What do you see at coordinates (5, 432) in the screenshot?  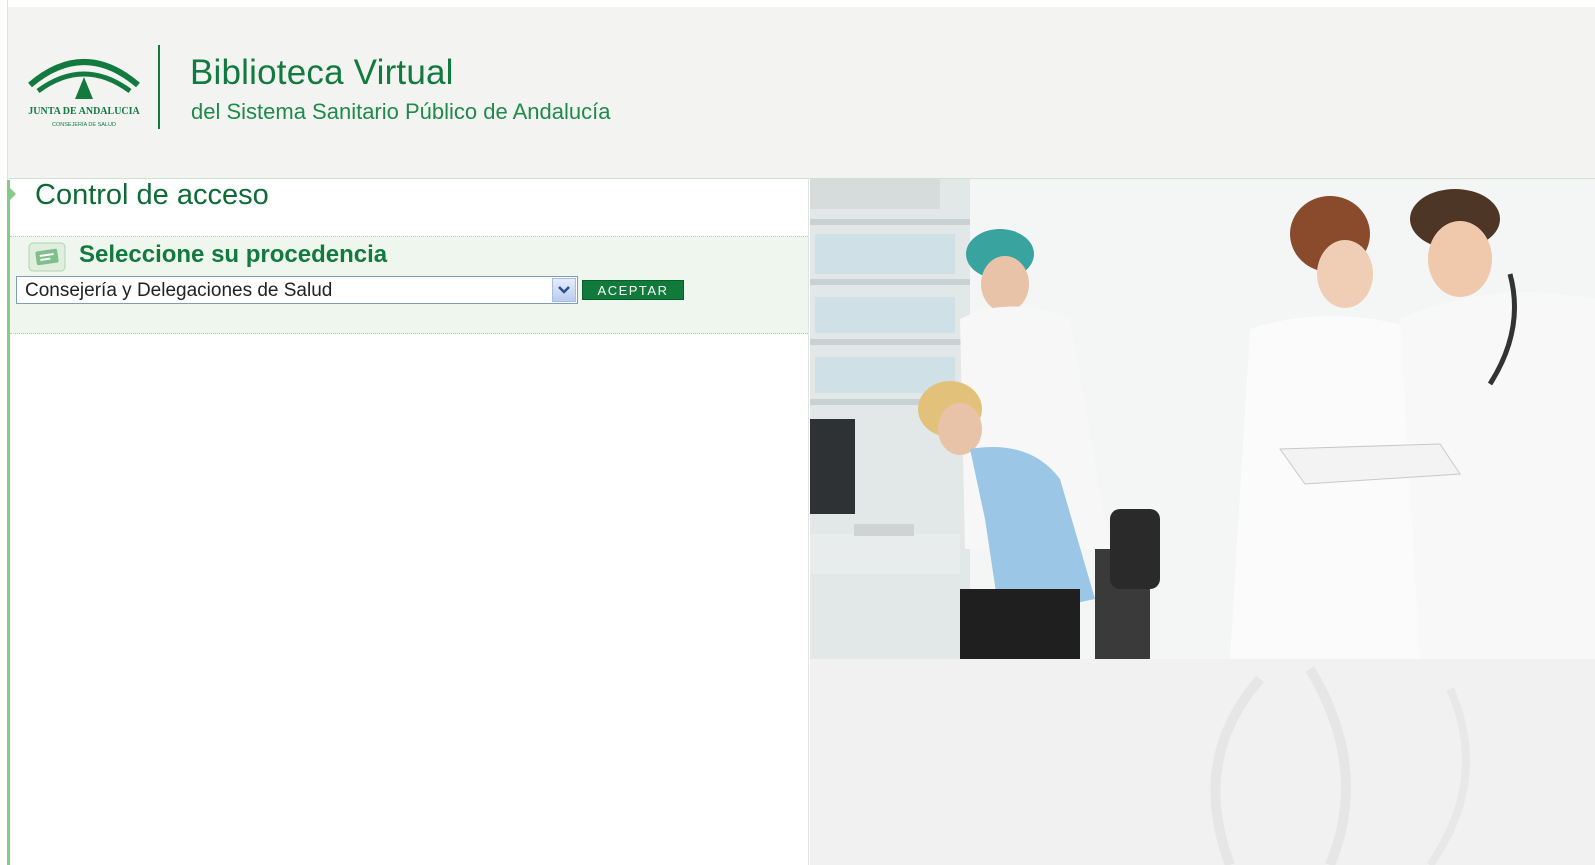 I see `left-frame-border` at bounding box center [5, 432].